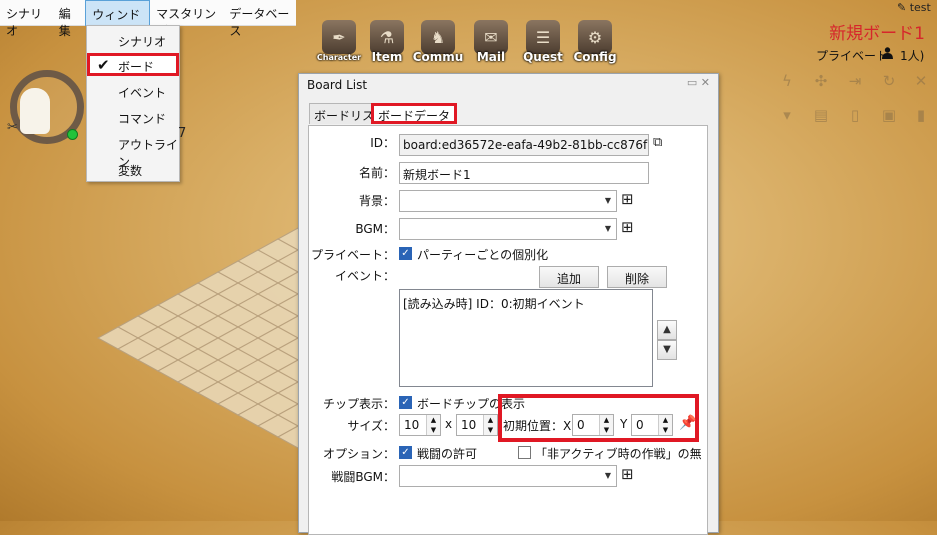  What do you see at coordinates (902, 7) in the screenshot?
I see `pen-icon: ✎` at bounding box center [902, 7].